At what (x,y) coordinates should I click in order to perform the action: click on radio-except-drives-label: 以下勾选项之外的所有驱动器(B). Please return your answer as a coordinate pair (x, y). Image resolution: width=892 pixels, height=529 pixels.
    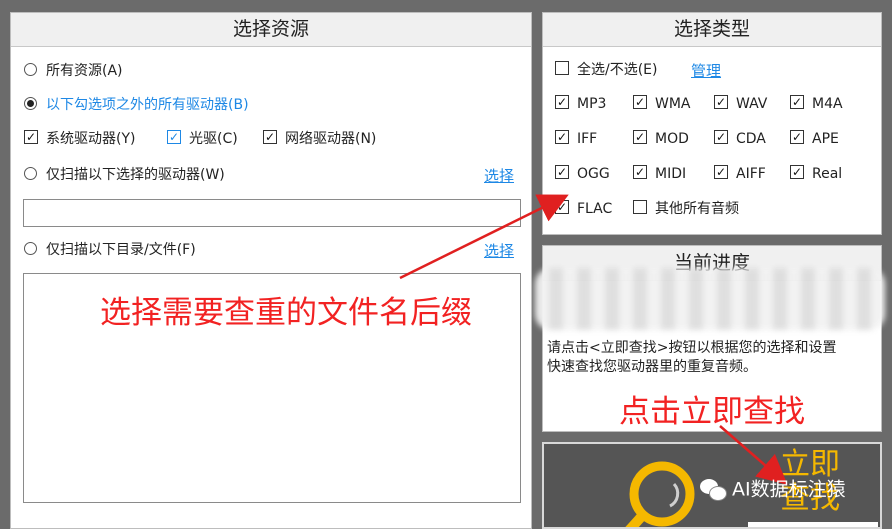
    Looking at the image, I should click on (147, 105).